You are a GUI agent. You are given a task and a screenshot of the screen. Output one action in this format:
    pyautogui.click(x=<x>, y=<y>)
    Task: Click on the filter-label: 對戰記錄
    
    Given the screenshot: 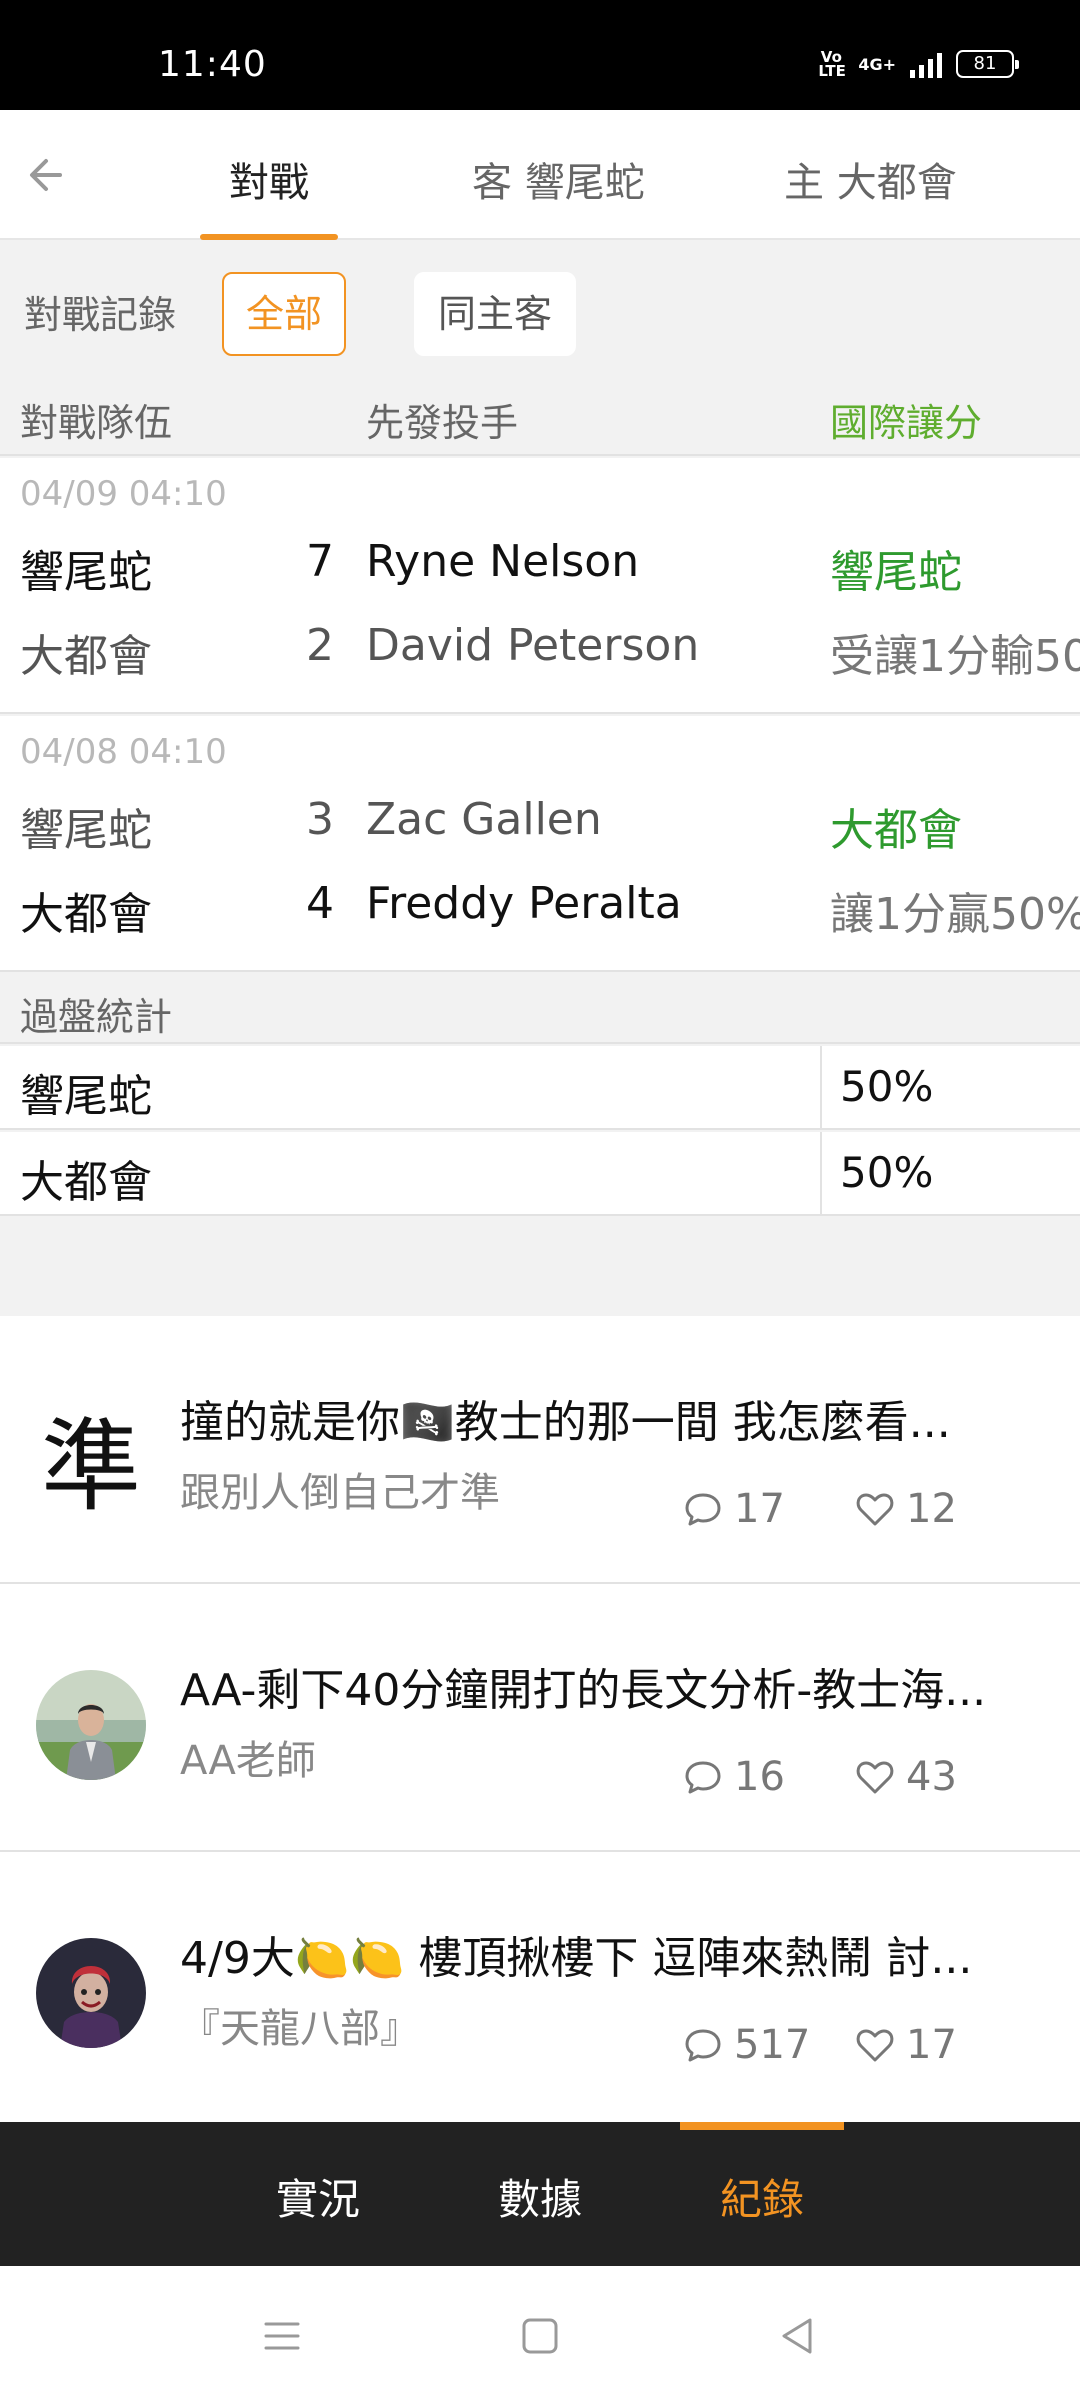 What is the action you would take?
    pyautogui.click(x=100, y=315)
    